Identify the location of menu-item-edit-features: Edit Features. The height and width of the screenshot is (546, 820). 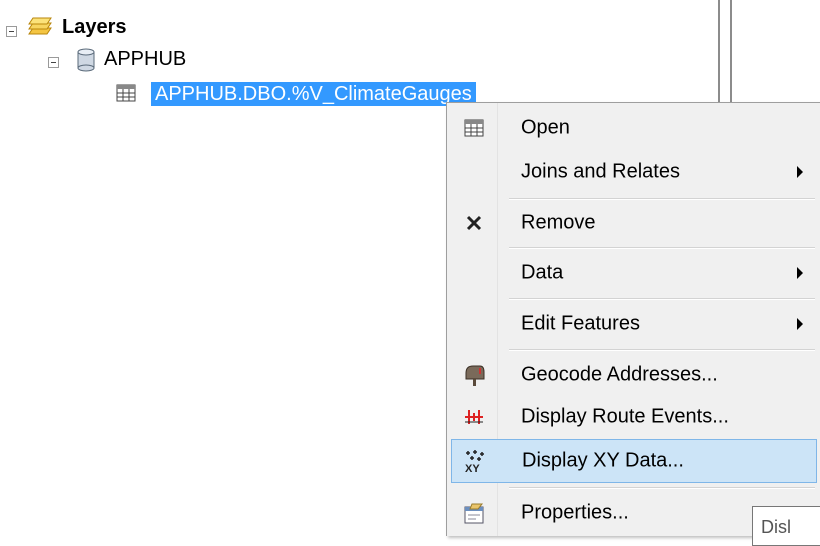
(634, 324).